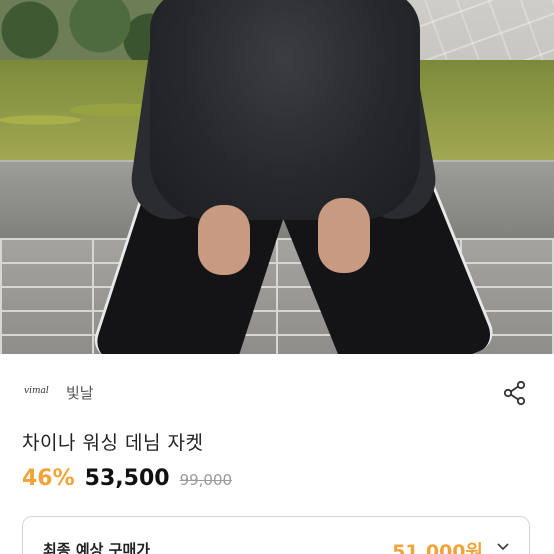 This screenshot has height=554, width=554. I want to click on final-price-value: 51,000원, so click(437, 547).